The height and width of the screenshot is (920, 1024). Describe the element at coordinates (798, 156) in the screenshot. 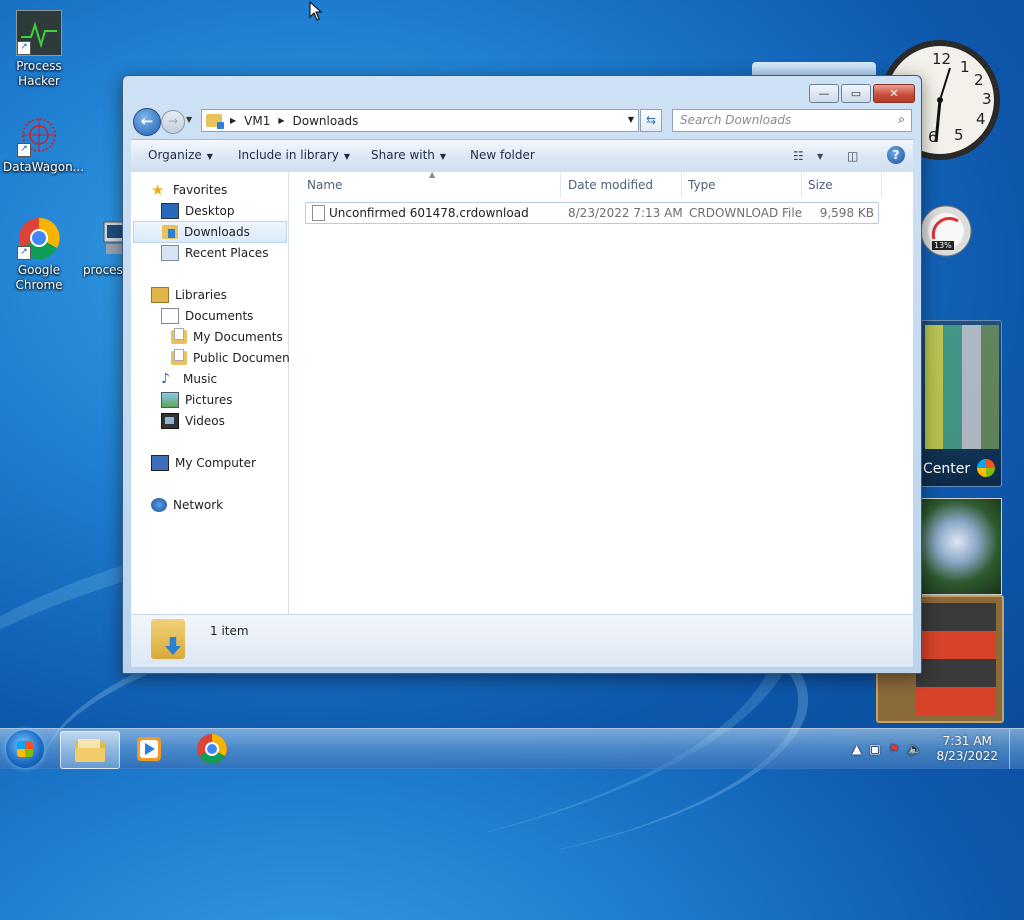

I see `change-view-icon: ☷` at that location.